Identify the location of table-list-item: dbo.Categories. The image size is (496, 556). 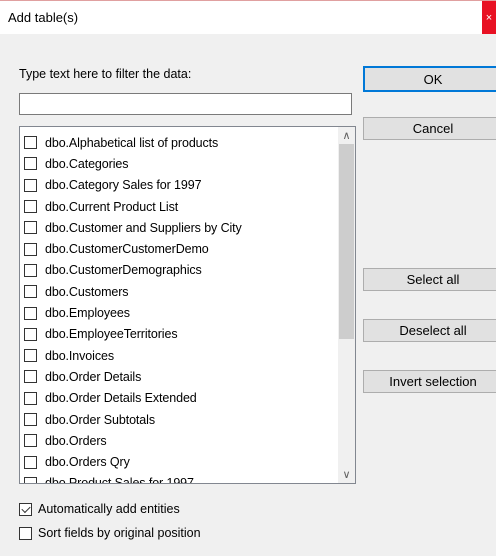
(179, 163).